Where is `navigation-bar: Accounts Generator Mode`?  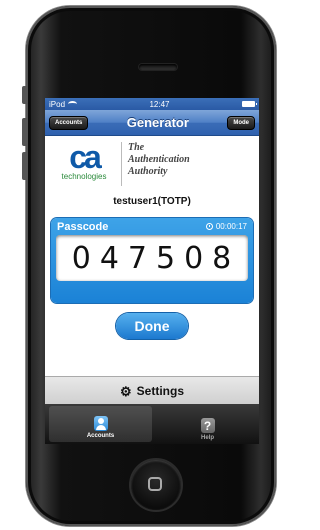 navigation-bar: Accounts Generator Mode is located at coordinates (152, 123).